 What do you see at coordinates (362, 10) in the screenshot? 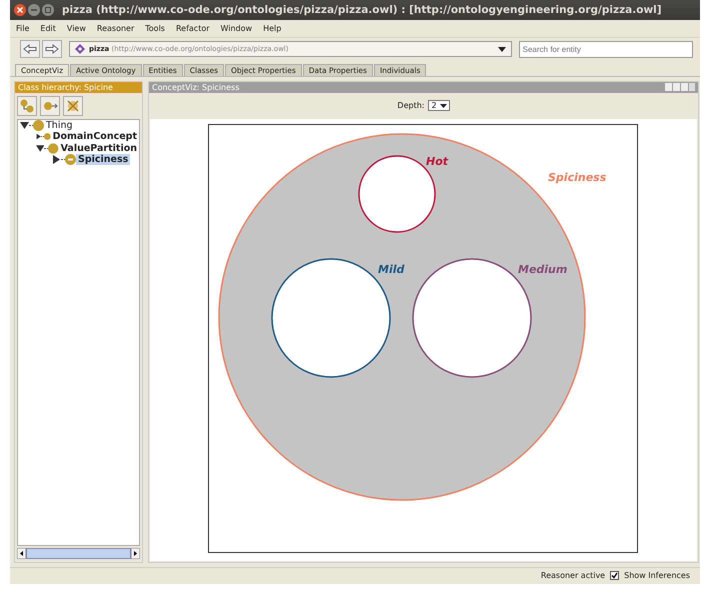
I see `window-title: pizza (http://www.co-ode.org/ontologies/pizza/pizza.owl) : [http://ontologyengineering.org/pizza.owl]` at bounding box center [362, 10].